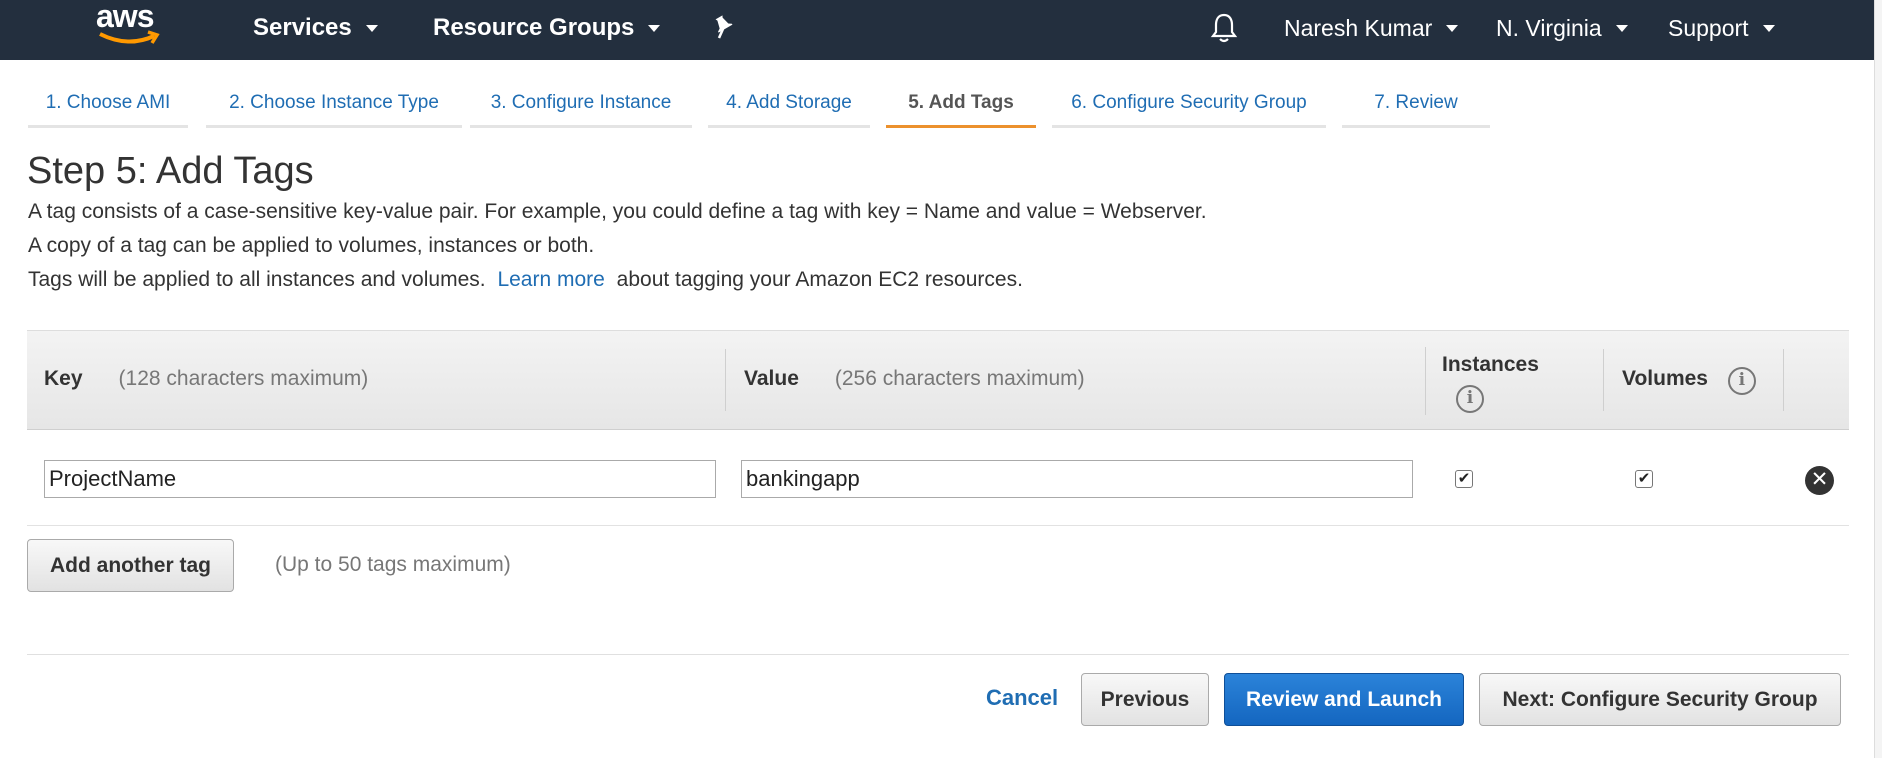 Image resolution: width=1882 pixels, height=758 pixels. I want to click on user-name: Naresh Kumar, so click(1358, 27).